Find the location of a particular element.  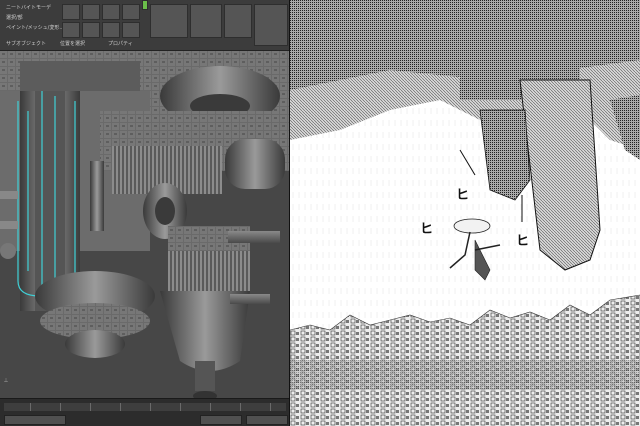

ribbon-row1: ニートバイトモーデ is located at coordinates (29, 8).